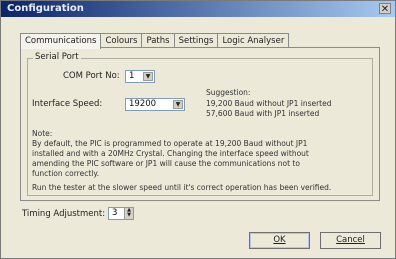 This screenshot has width=396, height=259. Describe the element at coordinates (158, 40) in the screenshot. I see `tab-paths: Paths` at that location.